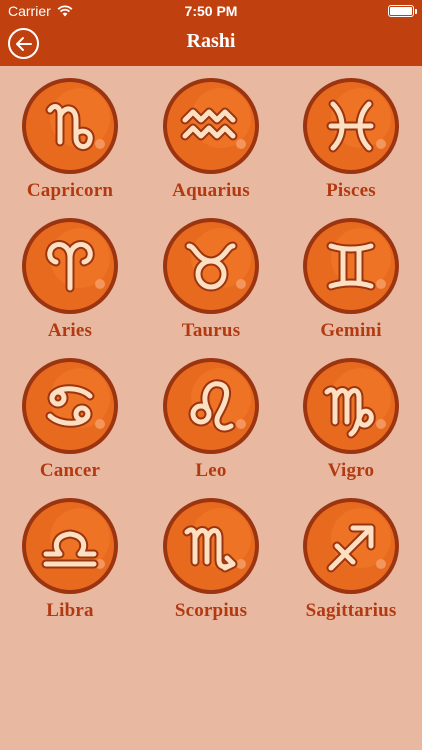 The width and height of the screenshot is (422, 750). What do you see at coordinates (70, 470) in the screenshot?
I see `zodiac-label: Cancer` at bounding box center [70, 470].